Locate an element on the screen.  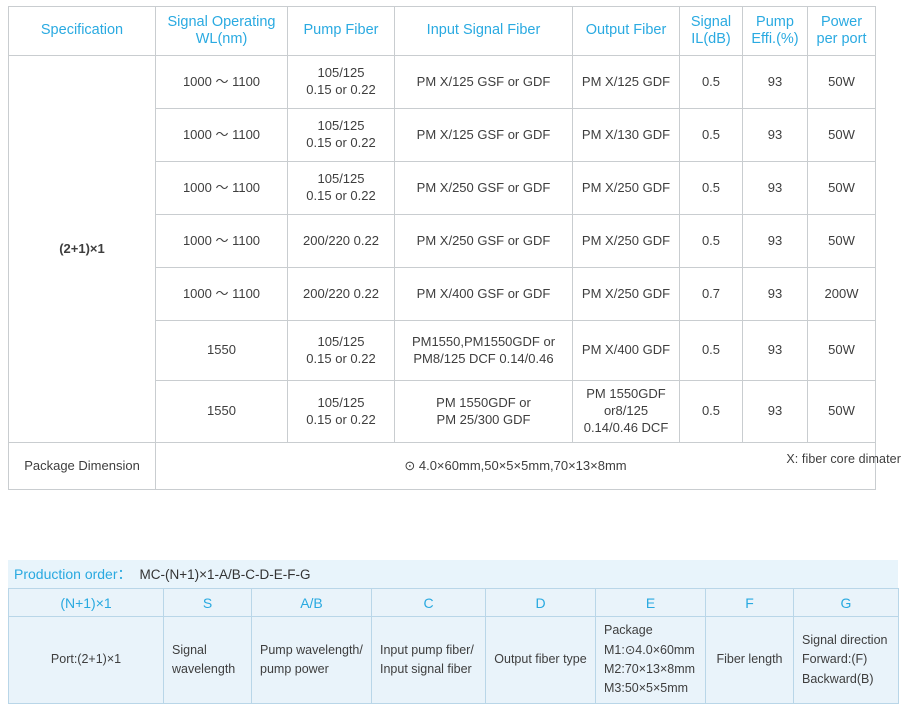
col-header-specification-label: Specification is located at coordinates (82, 30).